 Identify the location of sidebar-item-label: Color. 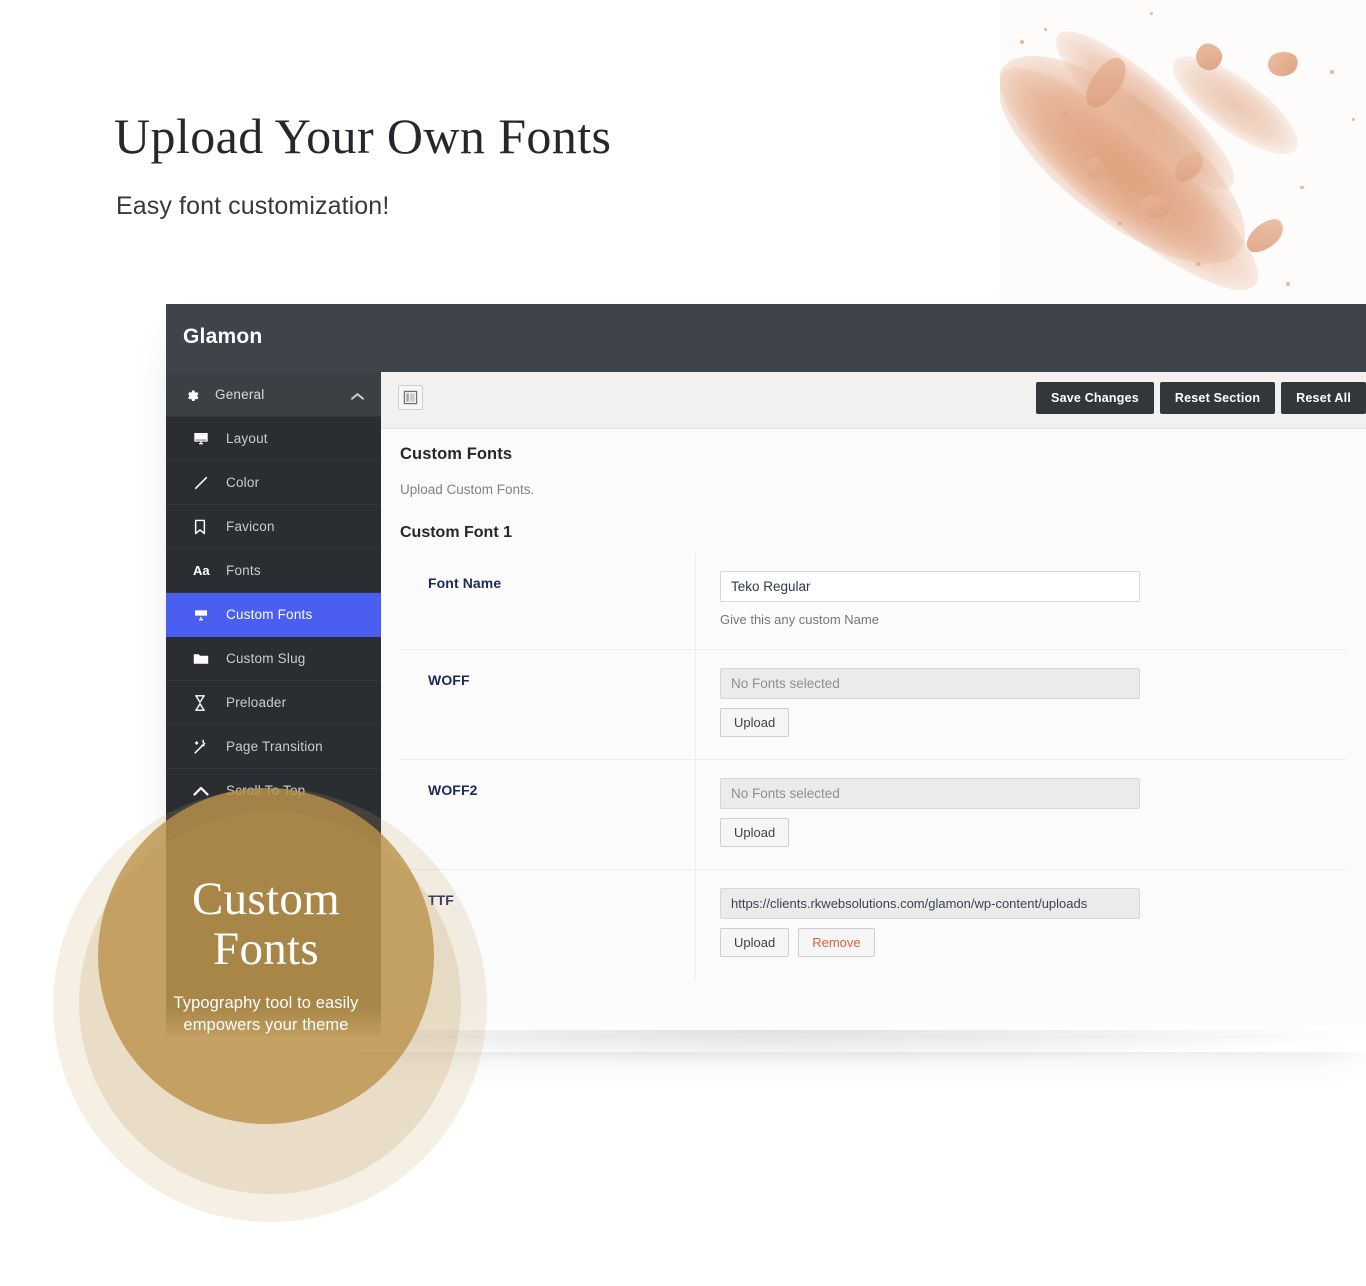
(243, 482).